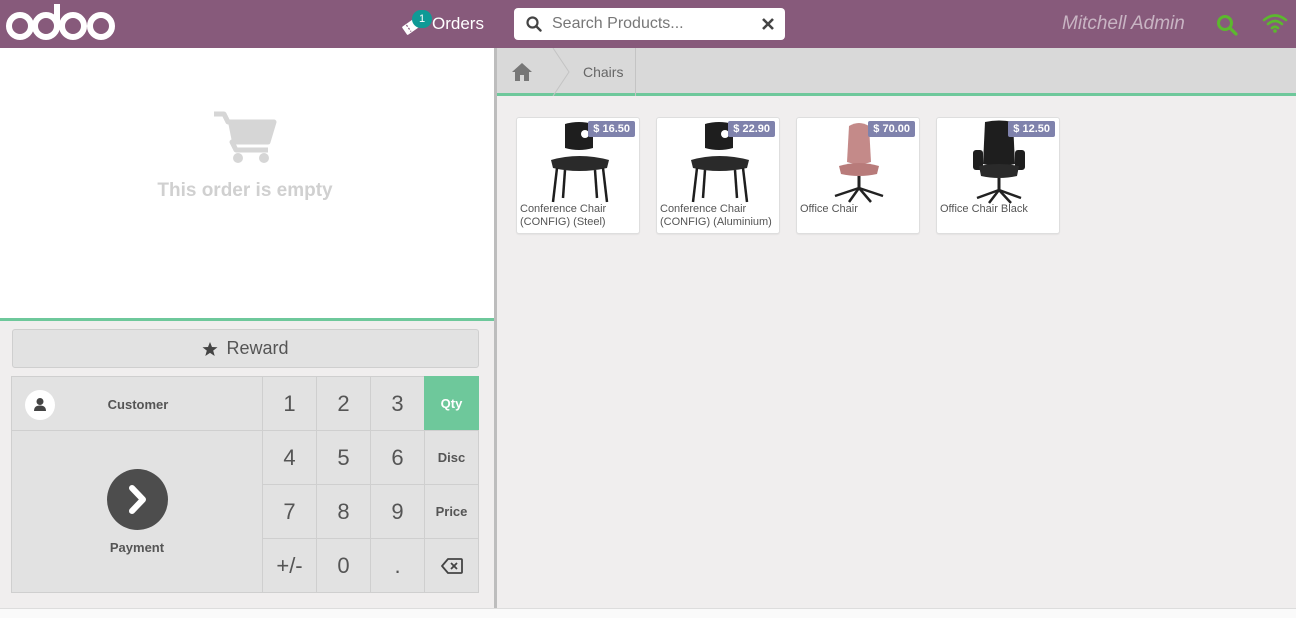  I want to click on numpad-key-3: 3, so click(397, 403).